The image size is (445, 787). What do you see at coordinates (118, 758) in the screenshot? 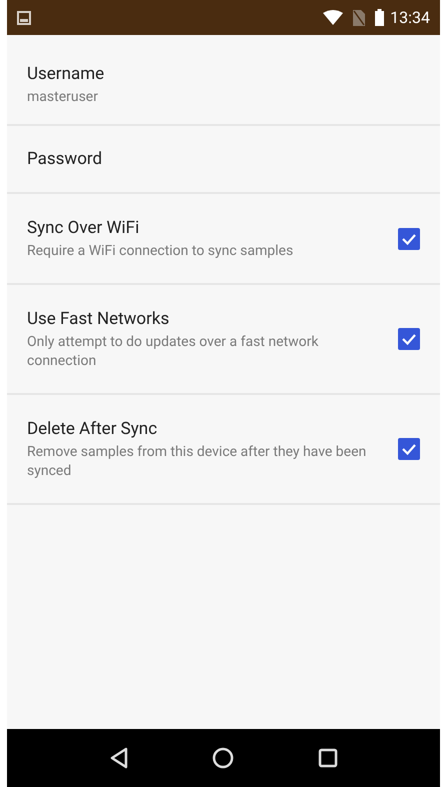
I see `back-icon` at bounding box center [118, 758].